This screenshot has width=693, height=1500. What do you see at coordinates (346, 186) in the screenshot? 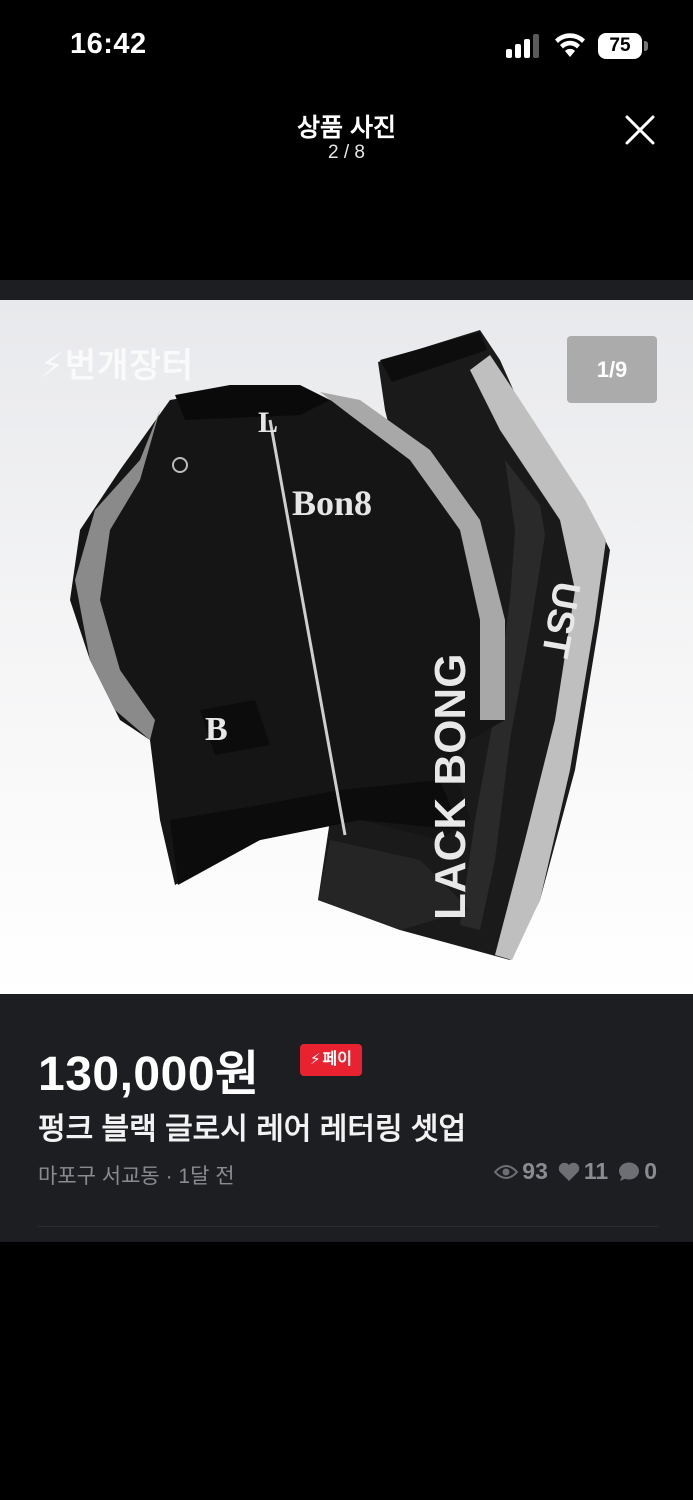
I see `viewer-header: 상품 사진 2 / 8` at bounding box center [346, 186].